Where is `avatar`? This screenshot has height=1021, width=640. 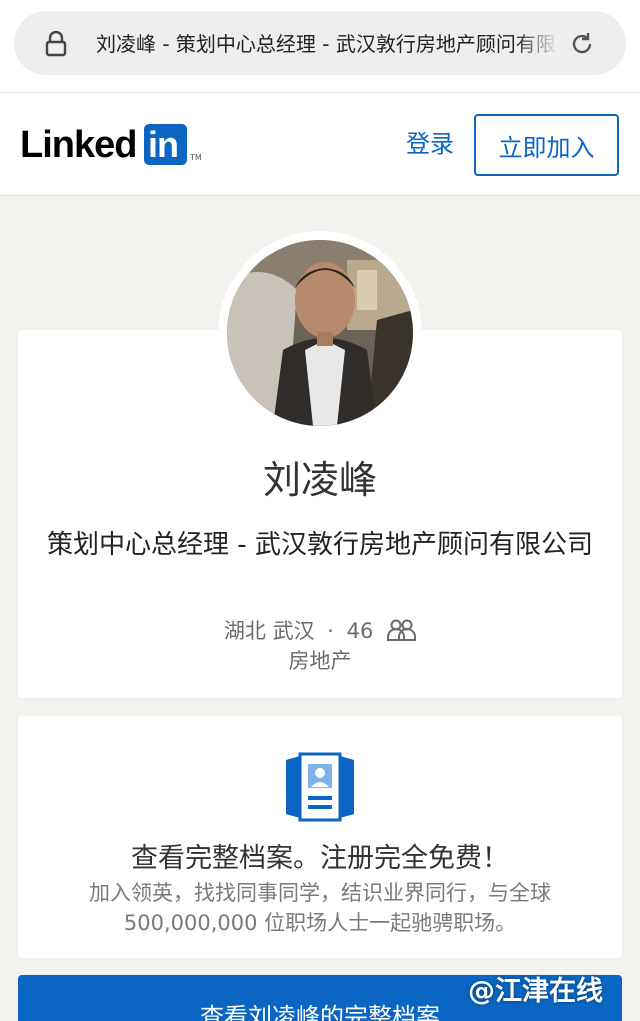 avatar is located at coordinates (320, 333).